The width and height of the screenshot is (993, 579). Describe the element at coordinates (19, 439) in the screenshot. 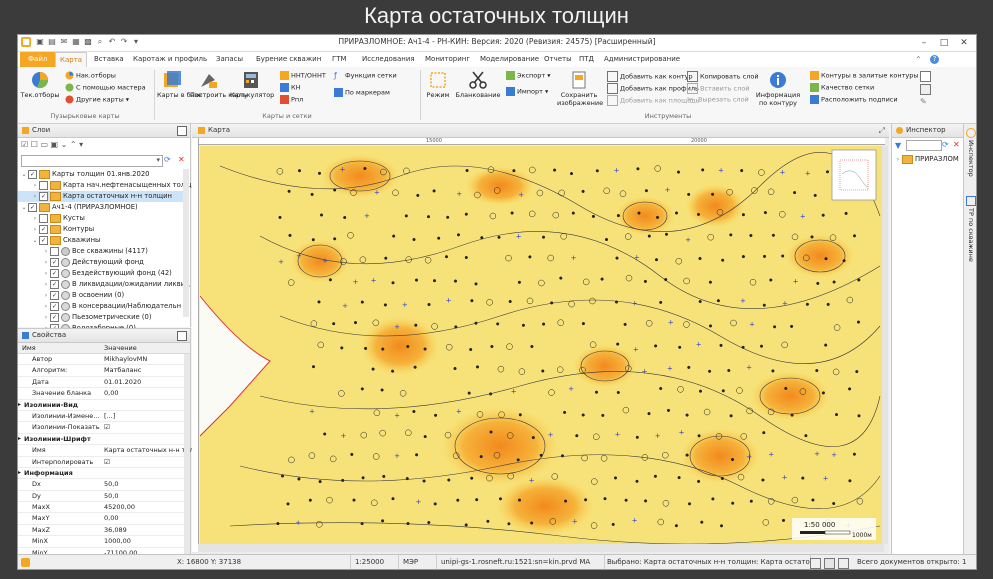

I see `chevron-down-icon: ▸` at that location.